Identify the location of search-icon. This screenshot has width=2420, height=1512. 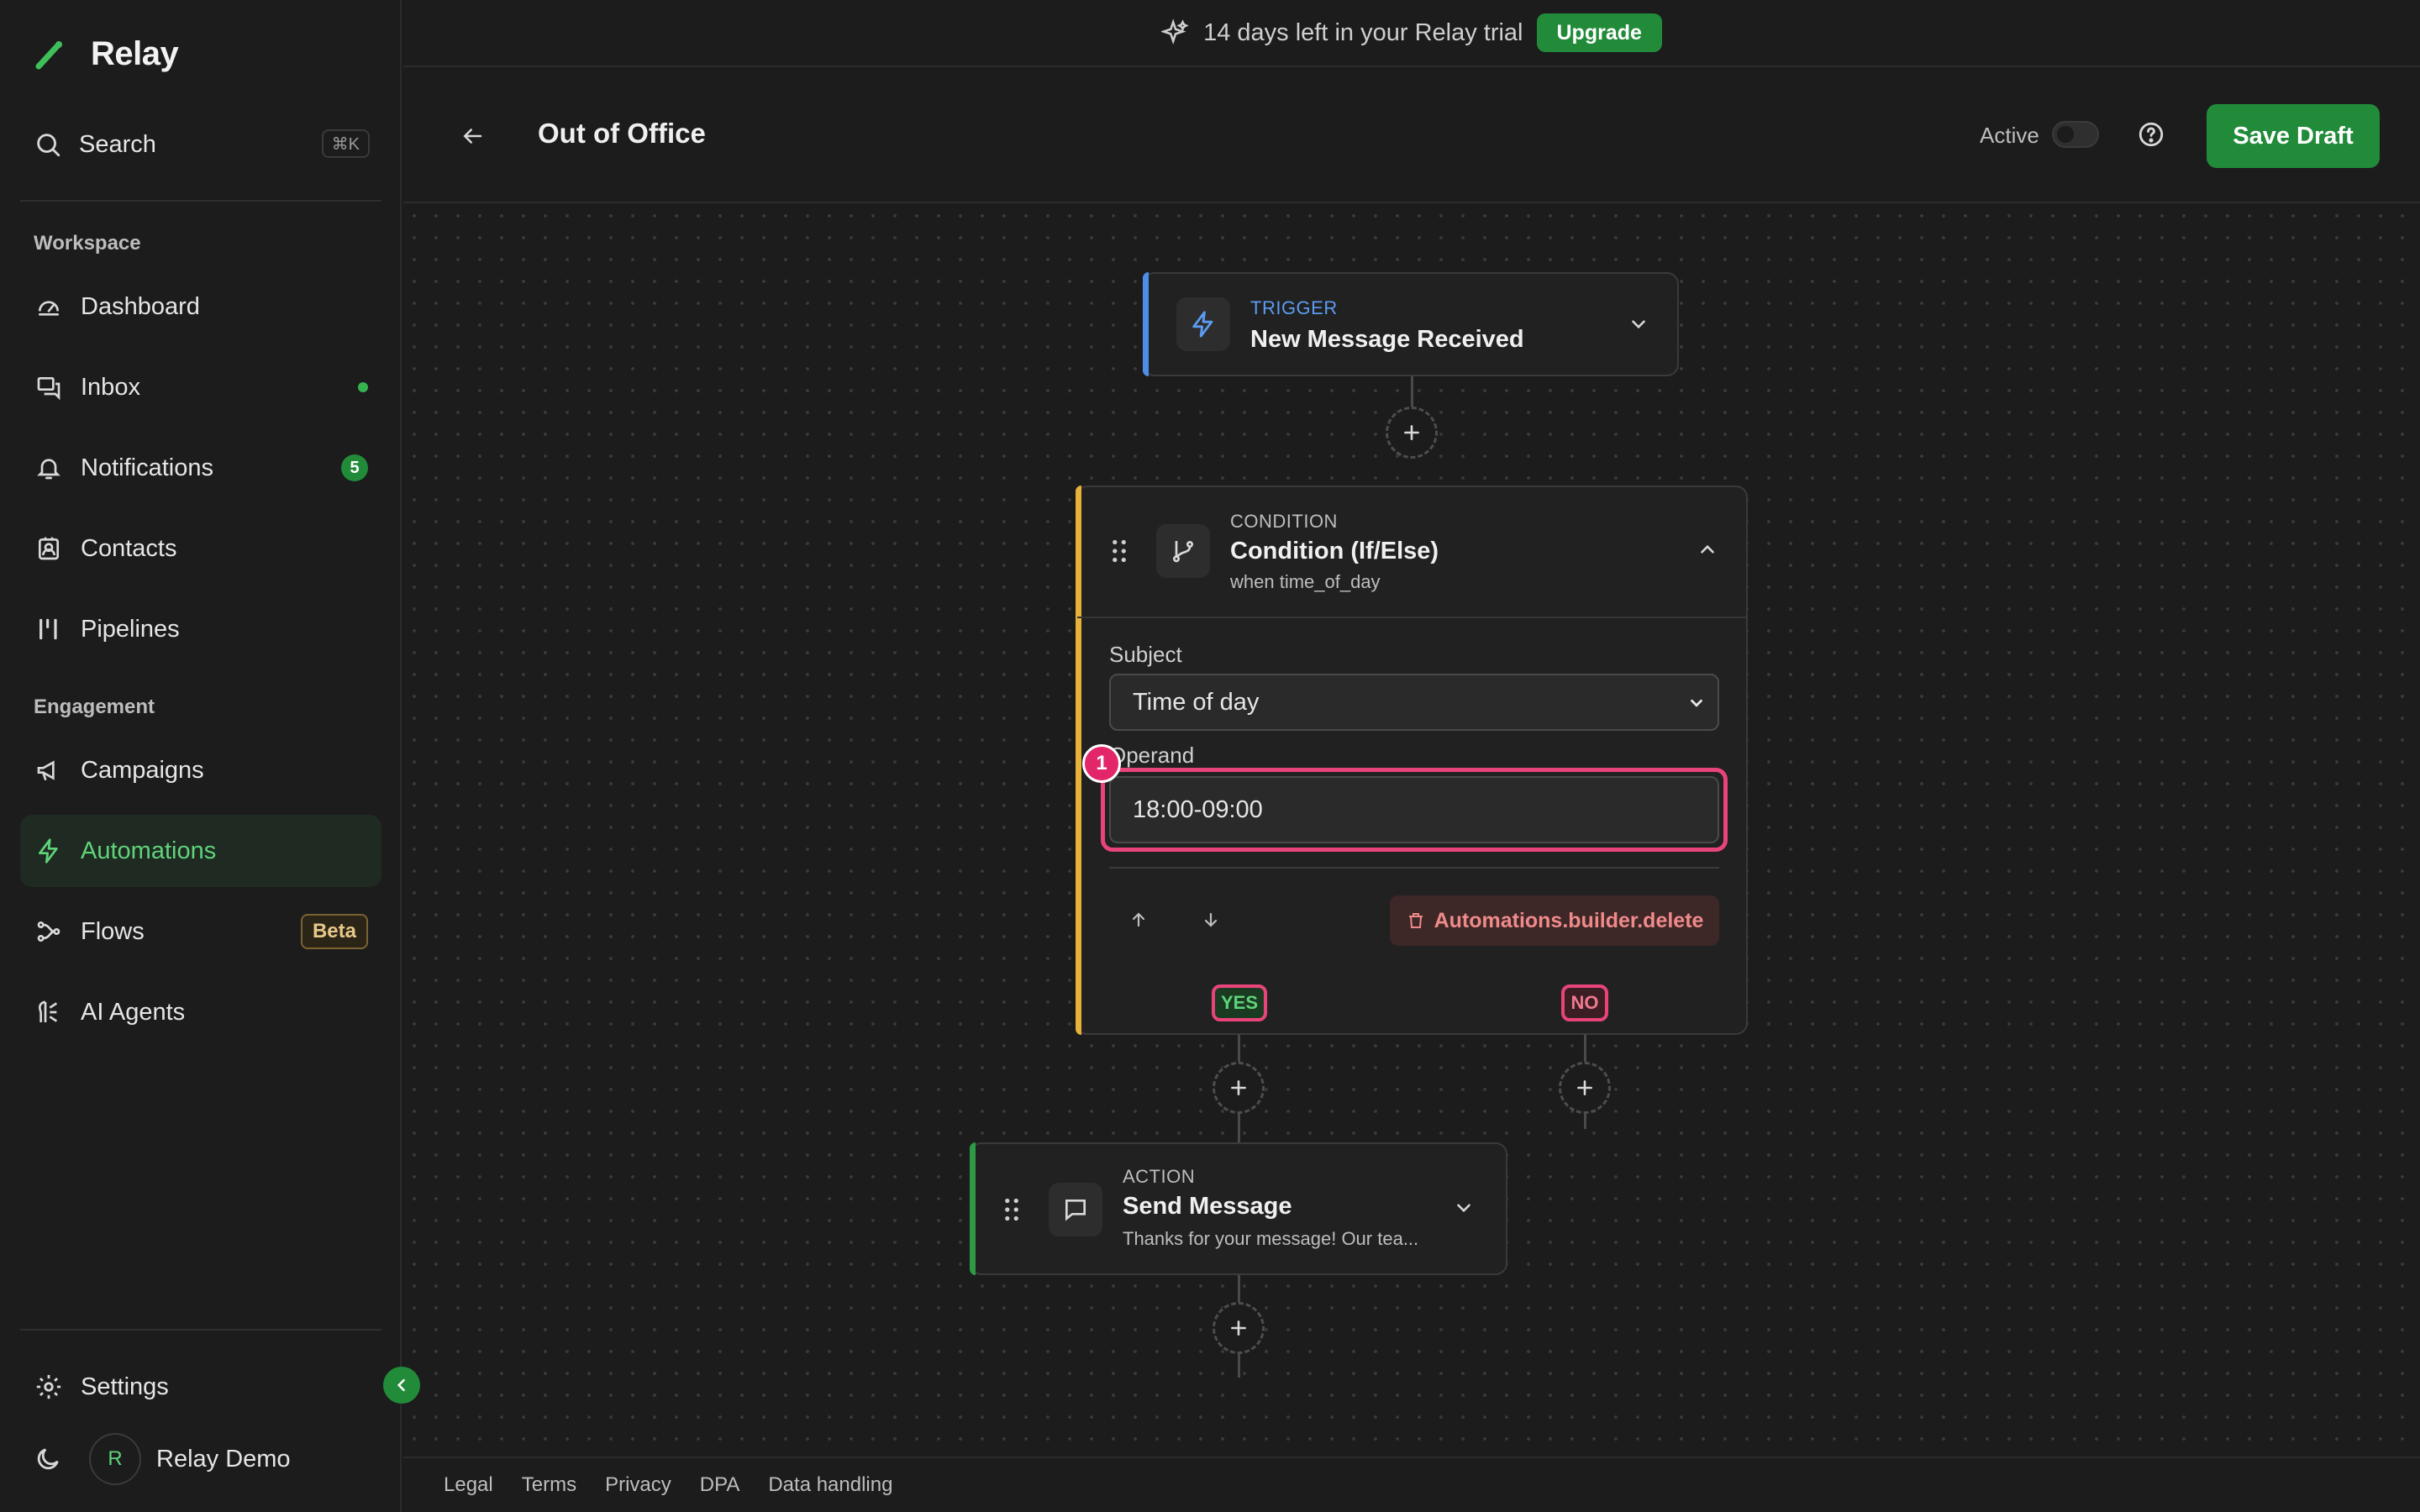
(49, 145).